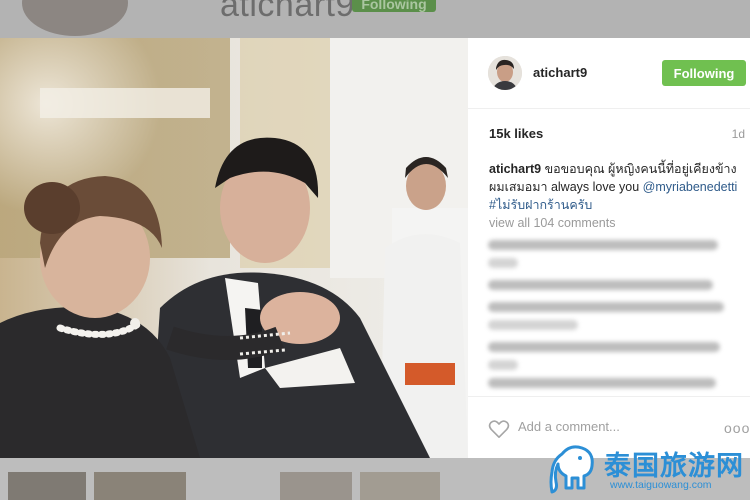 This screenshot has width=750, height=500. Describe the element at coordinates (515, 169) in the screenshot. I see `caption-username: atichart9` at that location.